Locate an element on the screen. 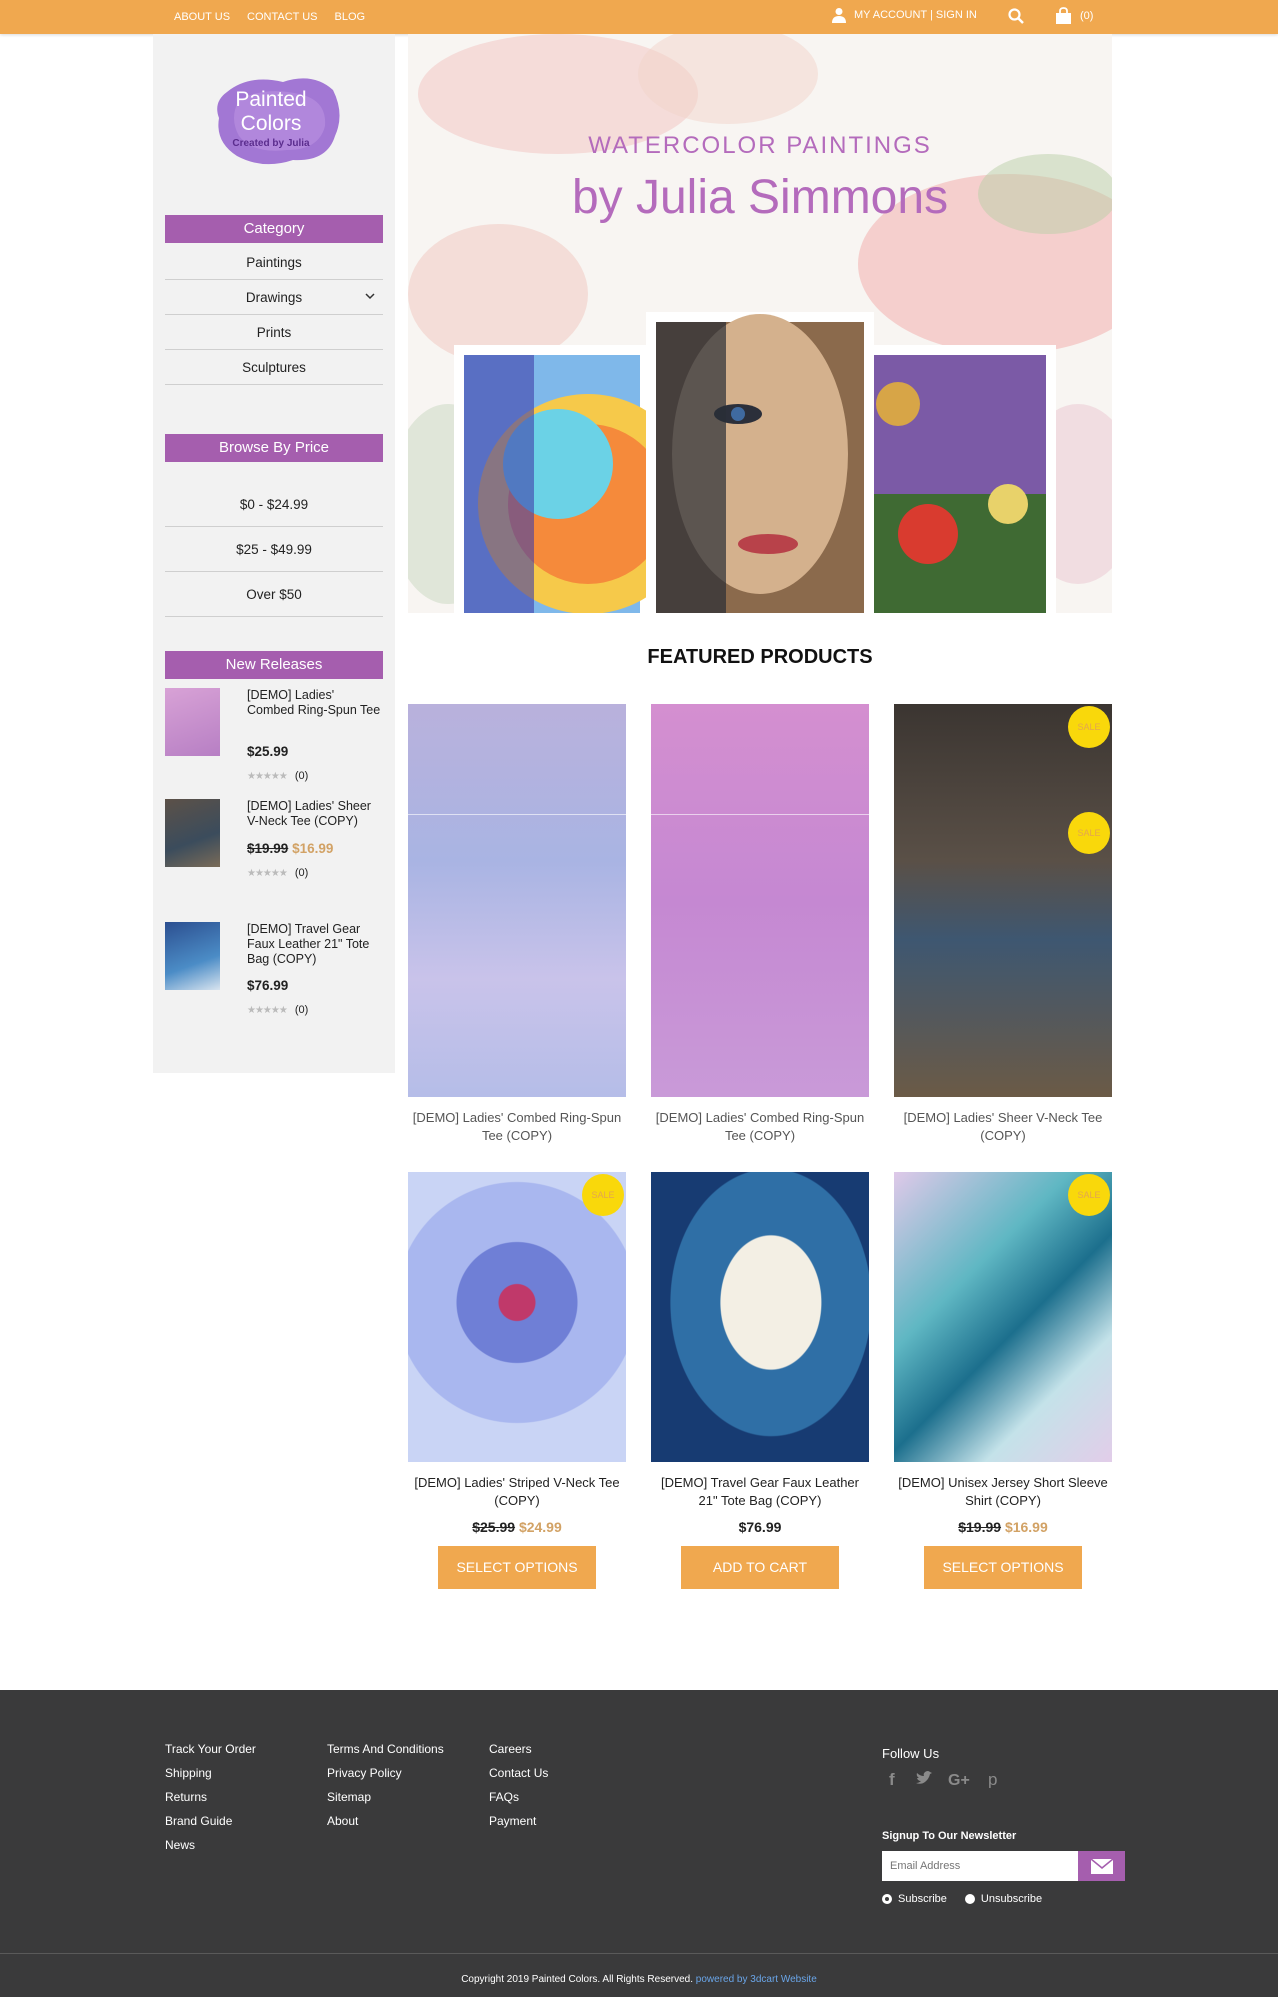 The width and height of the screenshot is (1278, 1997). svg-text: G+ is located at coordinates (959, 1780).